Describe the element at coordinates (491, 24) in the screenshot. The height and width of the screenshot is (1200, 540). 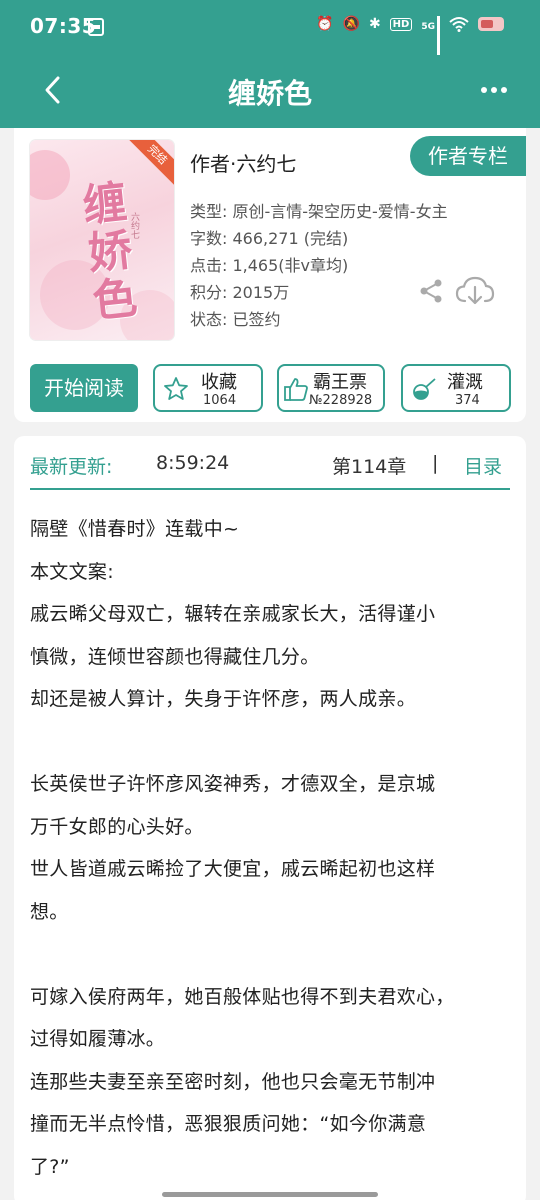
I see `battery-icon` at that location.